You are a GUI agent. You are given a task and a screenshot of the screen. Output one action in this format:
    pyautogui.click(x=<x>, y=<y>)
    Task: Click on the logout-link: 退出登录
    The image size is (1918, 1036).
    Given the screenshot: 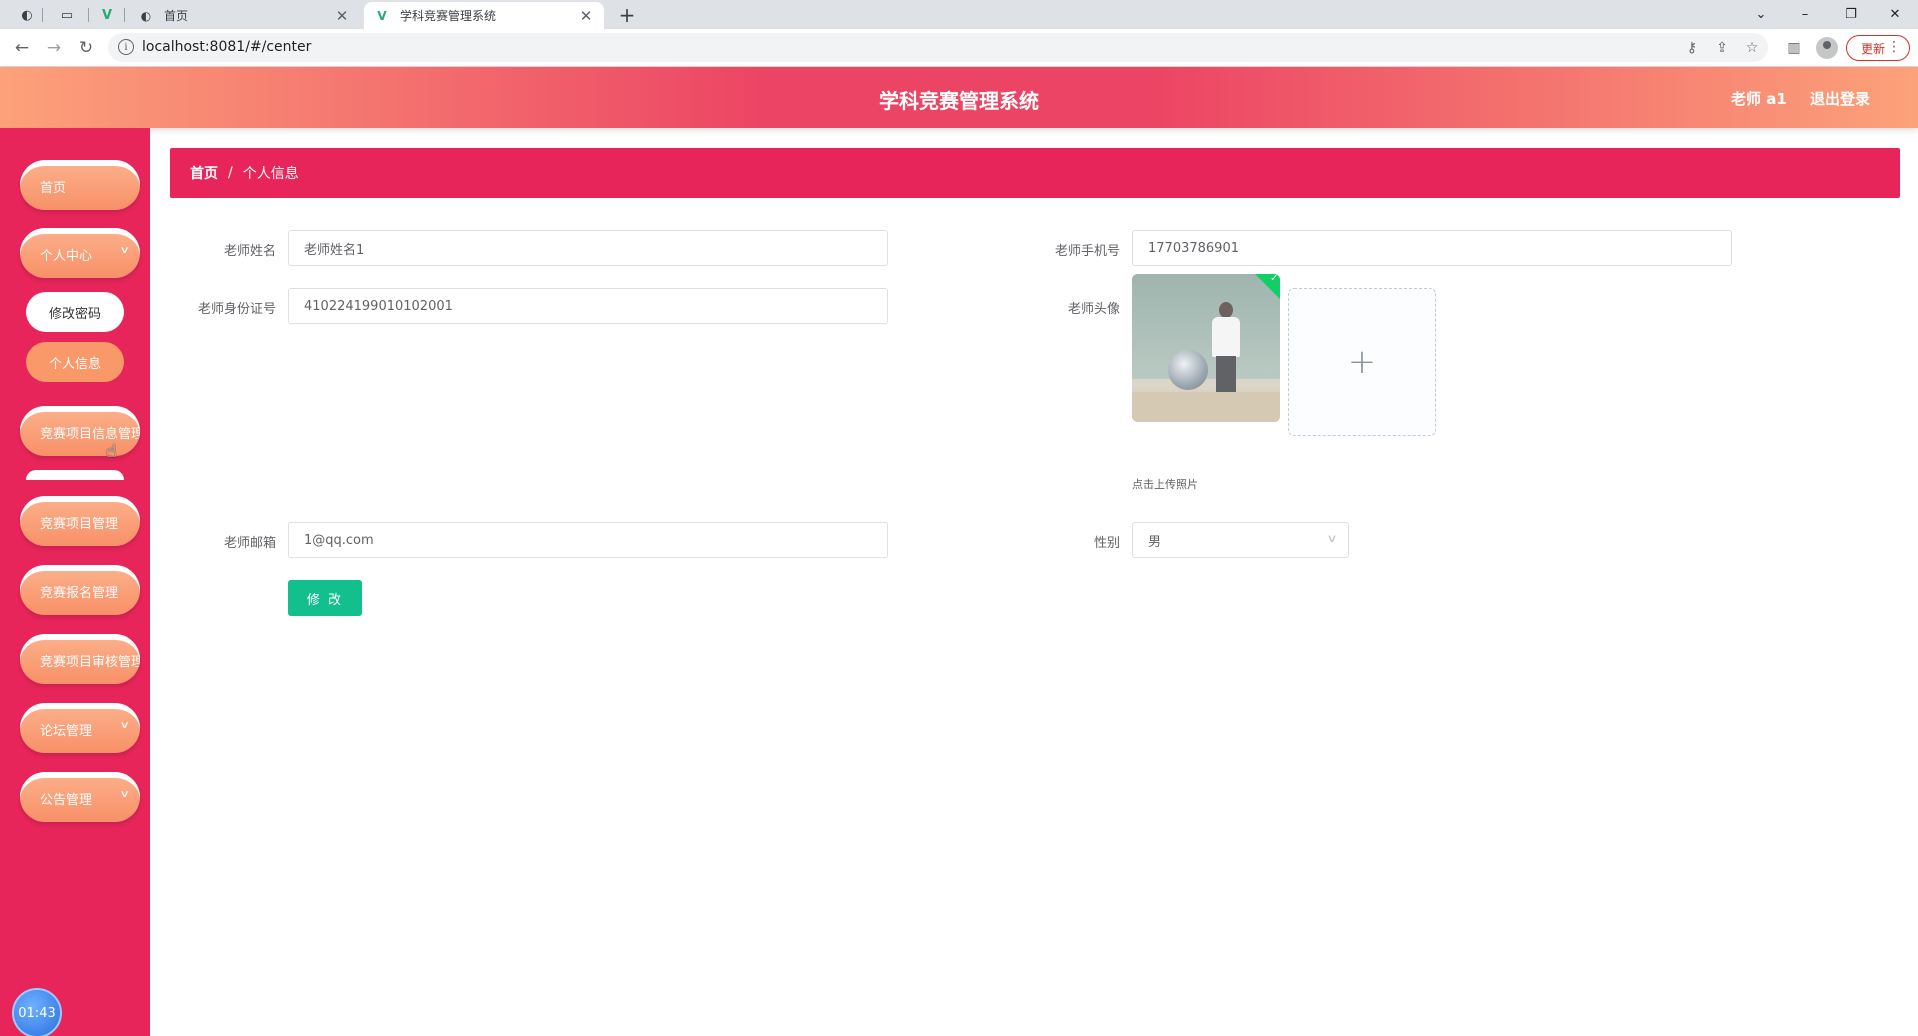 What is the action you would take?
    pyautogui.click(x=1840, y=98)
    